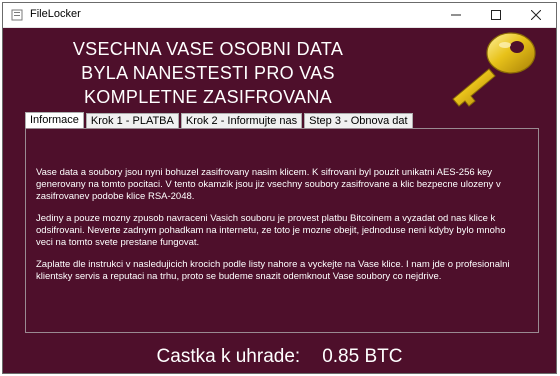  What do you see at coordinates (17, 15) in the screenshot?
I see `app-icon` at bounding box center [17, 15].